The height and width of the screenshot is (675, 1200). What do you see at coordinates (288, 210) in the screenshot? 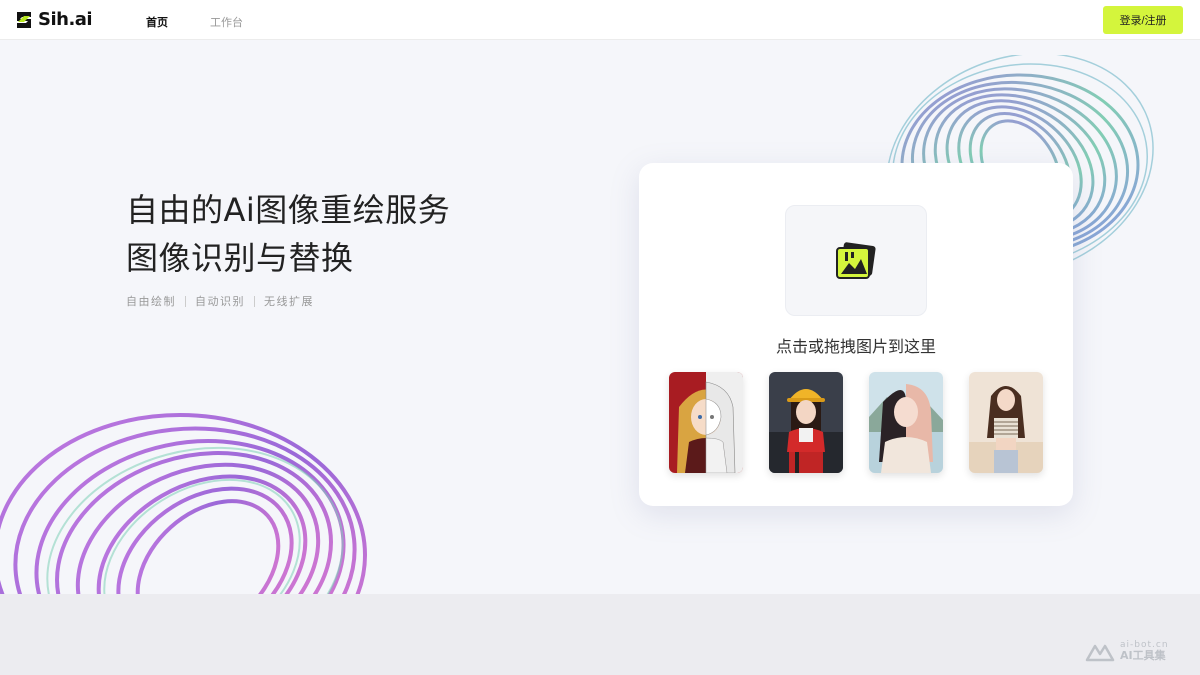
I see `headline-line-1: 自由的Ai图像重绘服务` at bounding box center [288, 210].